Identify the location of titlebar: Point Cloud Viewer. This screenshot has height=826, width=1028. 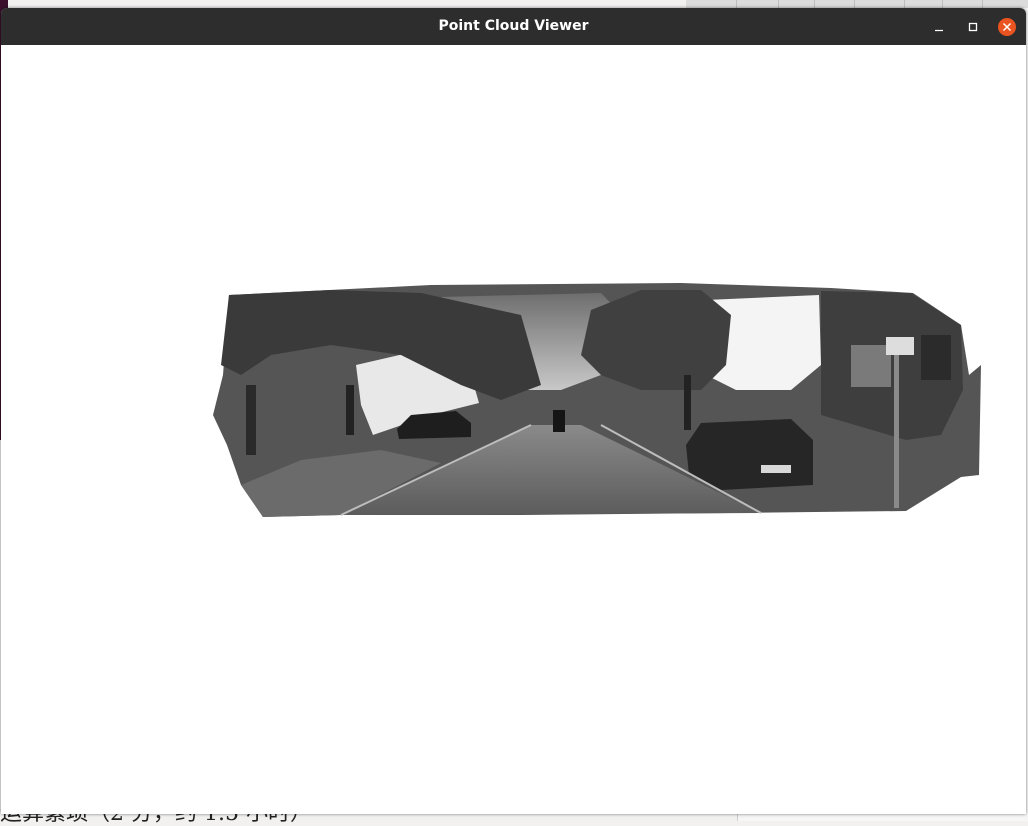
(513, 26).